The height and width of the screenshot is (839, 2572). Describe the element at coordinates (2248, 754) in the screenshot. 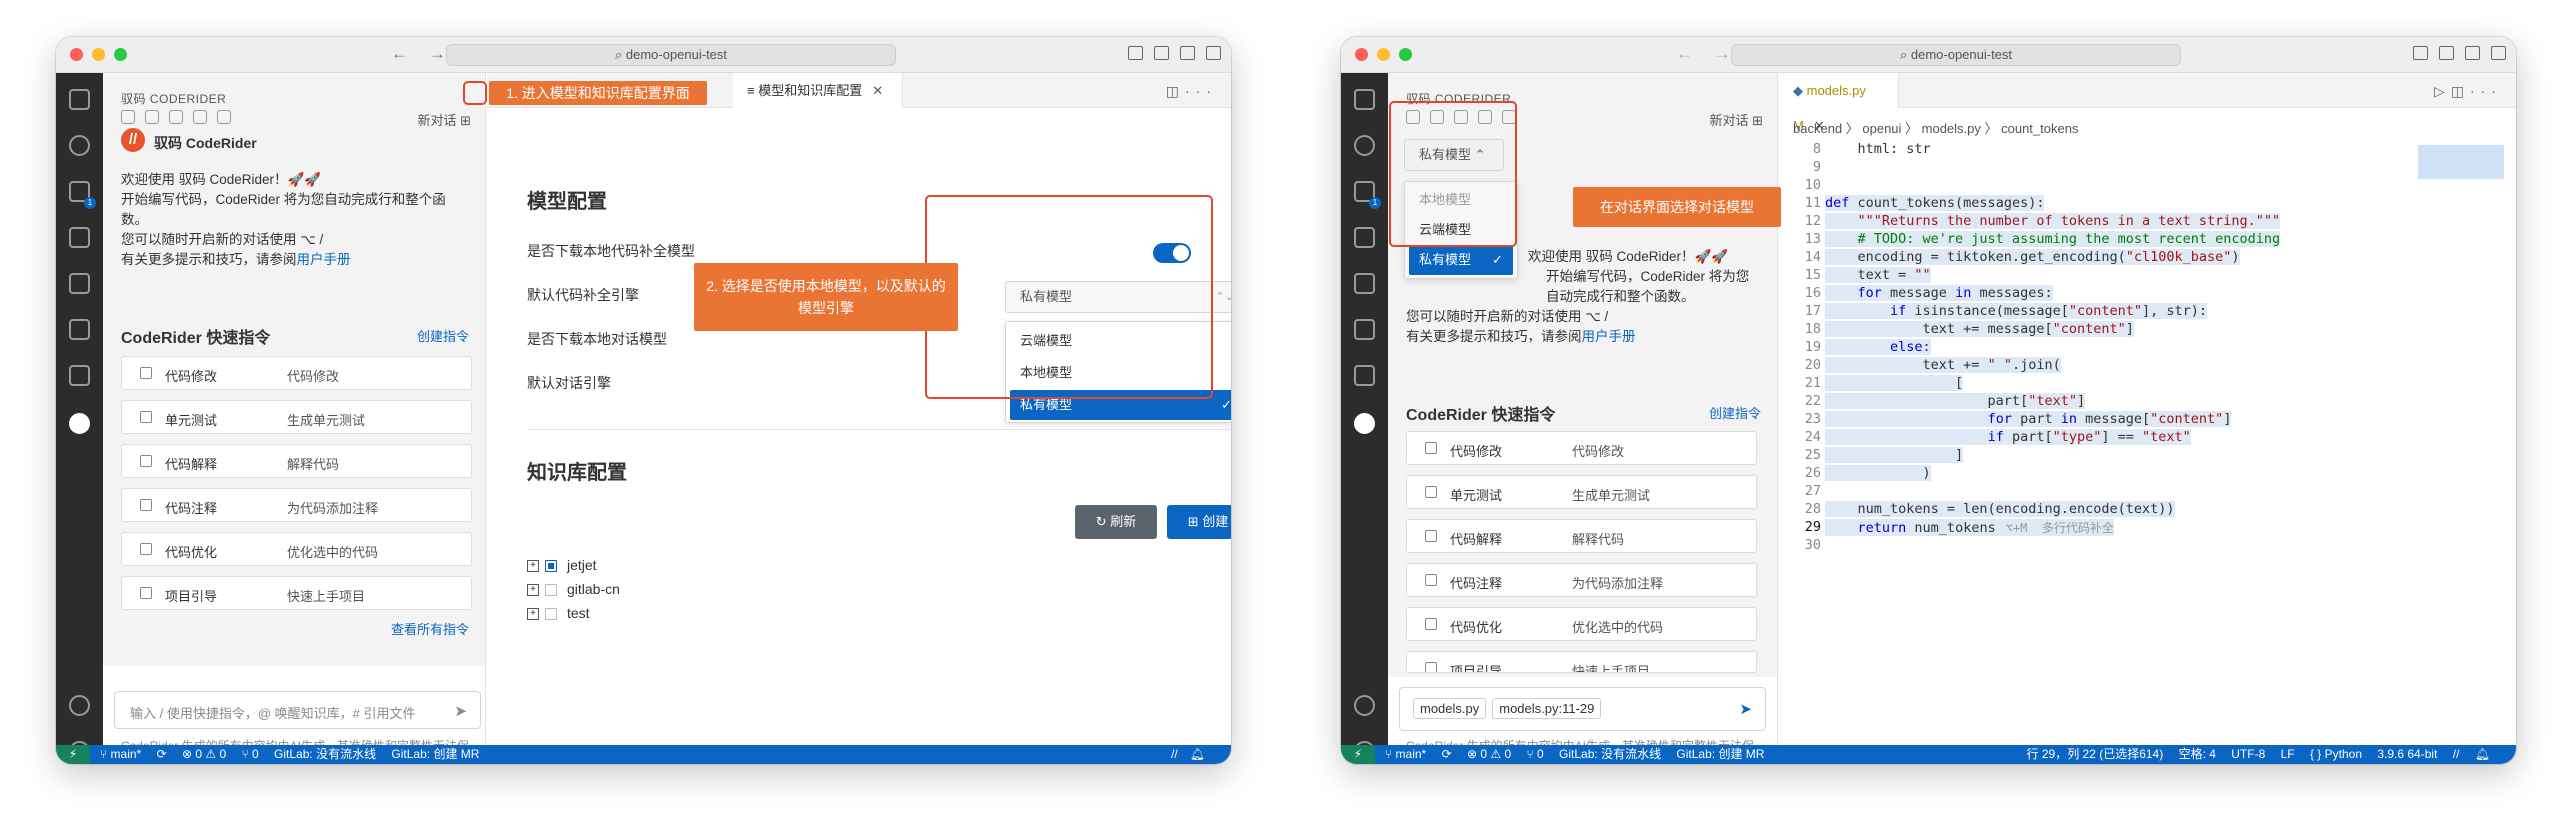

I see `file-encoding: UTF-8` at that location.